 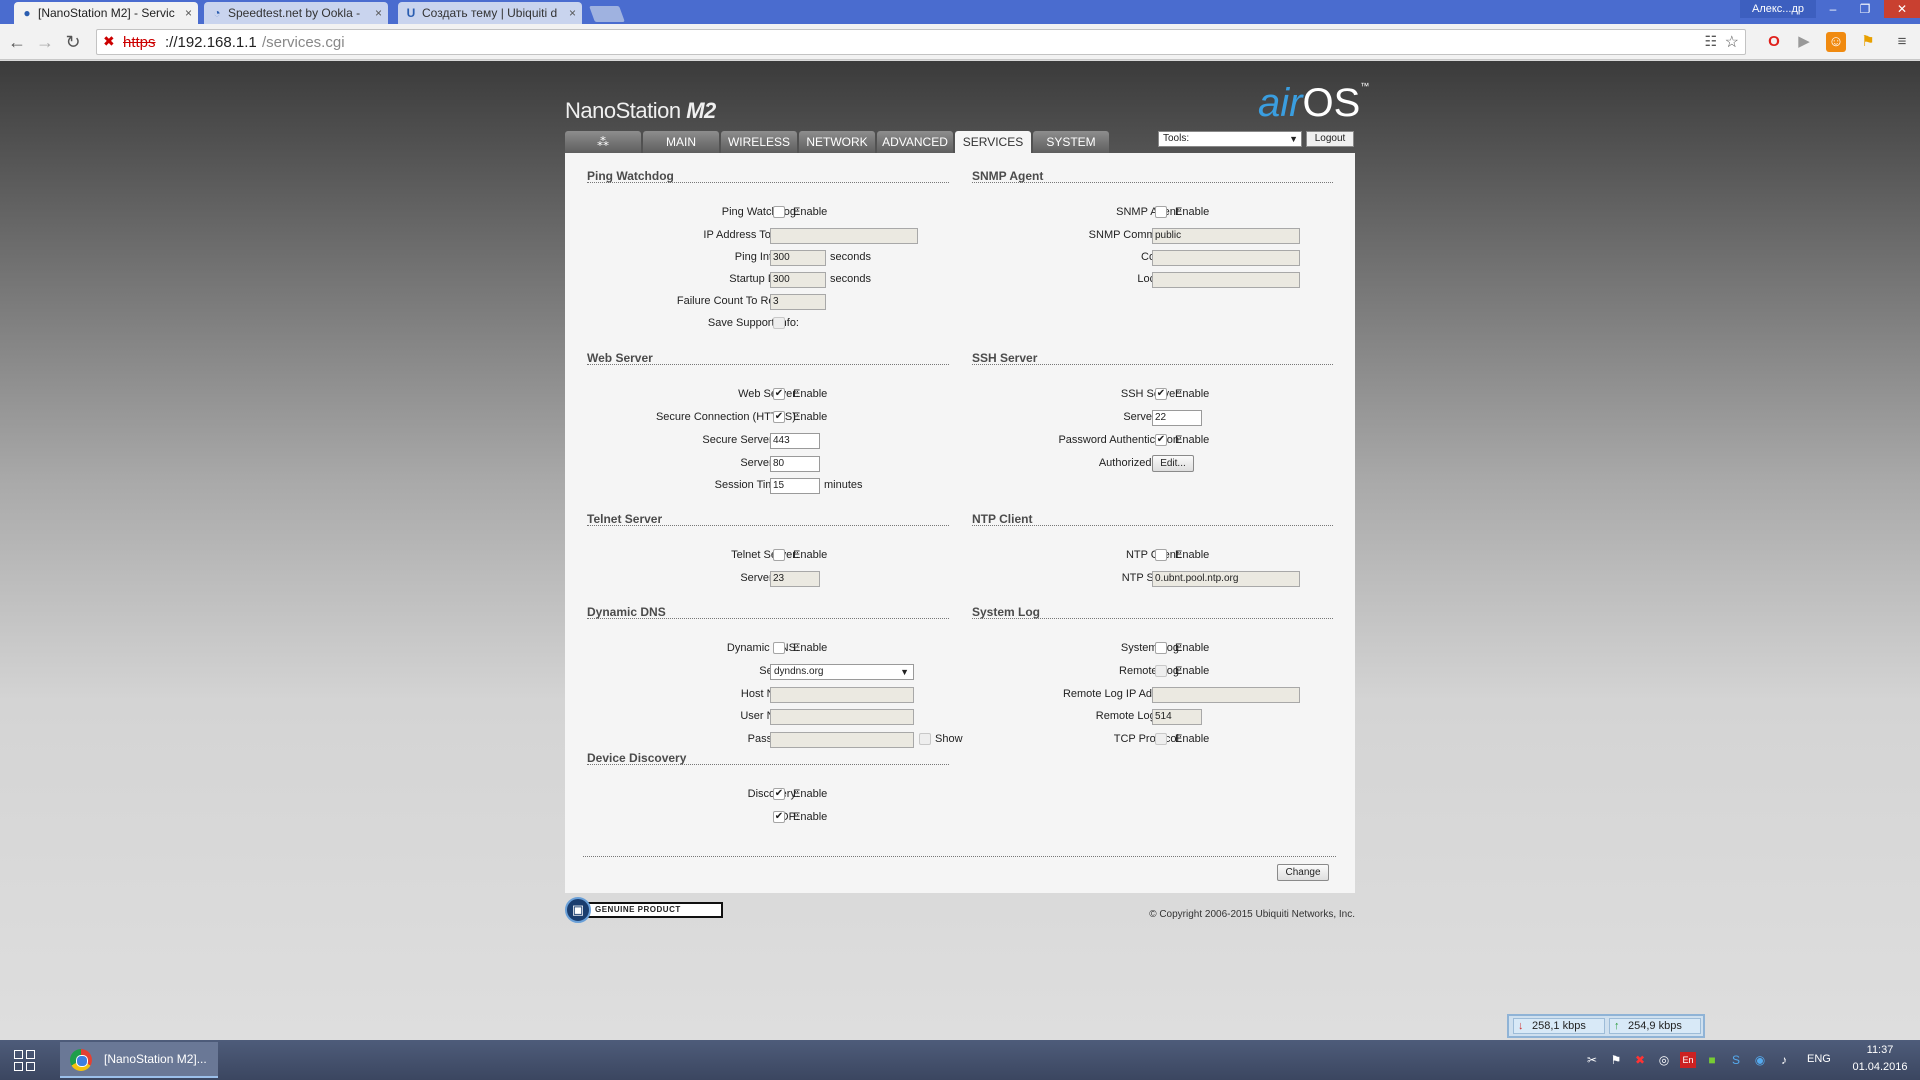 I want to click on tab-advanced: ADVANCED, so click(x=915, y=142).